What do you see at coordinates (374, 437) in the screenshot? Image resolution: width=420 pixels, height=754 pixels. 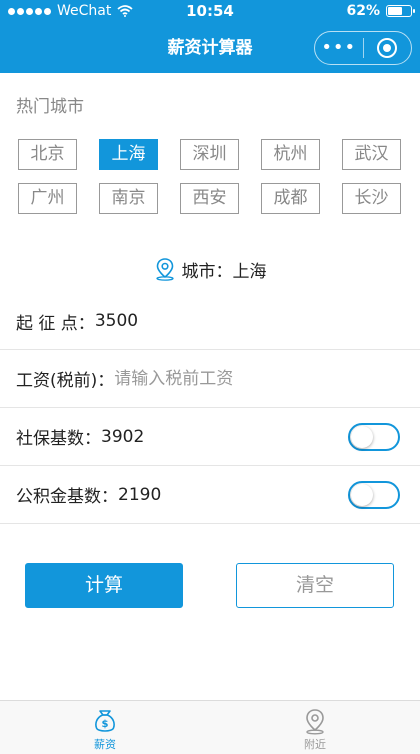 I see `social-security-toggle` at bounding box center [374, 437].